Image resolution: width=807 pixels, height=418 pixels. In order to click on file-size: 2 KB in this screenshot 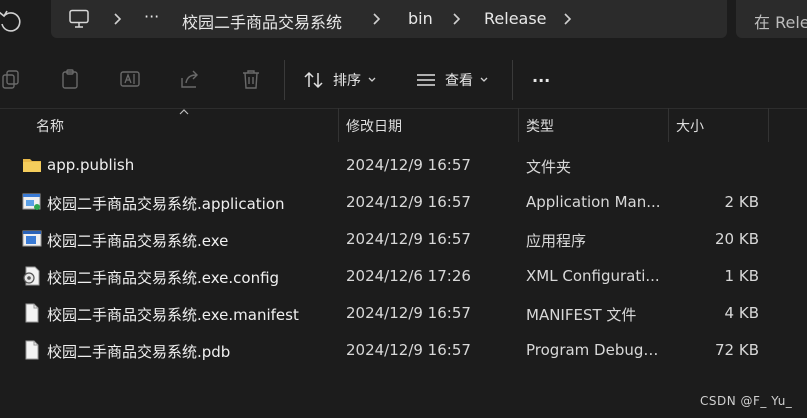, I will do `click(741, 202)`.